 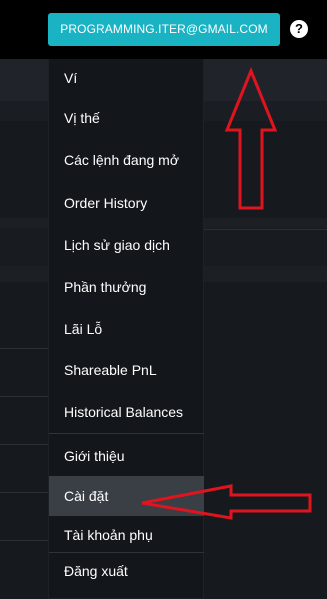 I want to click on left-arrow-annotation, so click(x=226, y=502).